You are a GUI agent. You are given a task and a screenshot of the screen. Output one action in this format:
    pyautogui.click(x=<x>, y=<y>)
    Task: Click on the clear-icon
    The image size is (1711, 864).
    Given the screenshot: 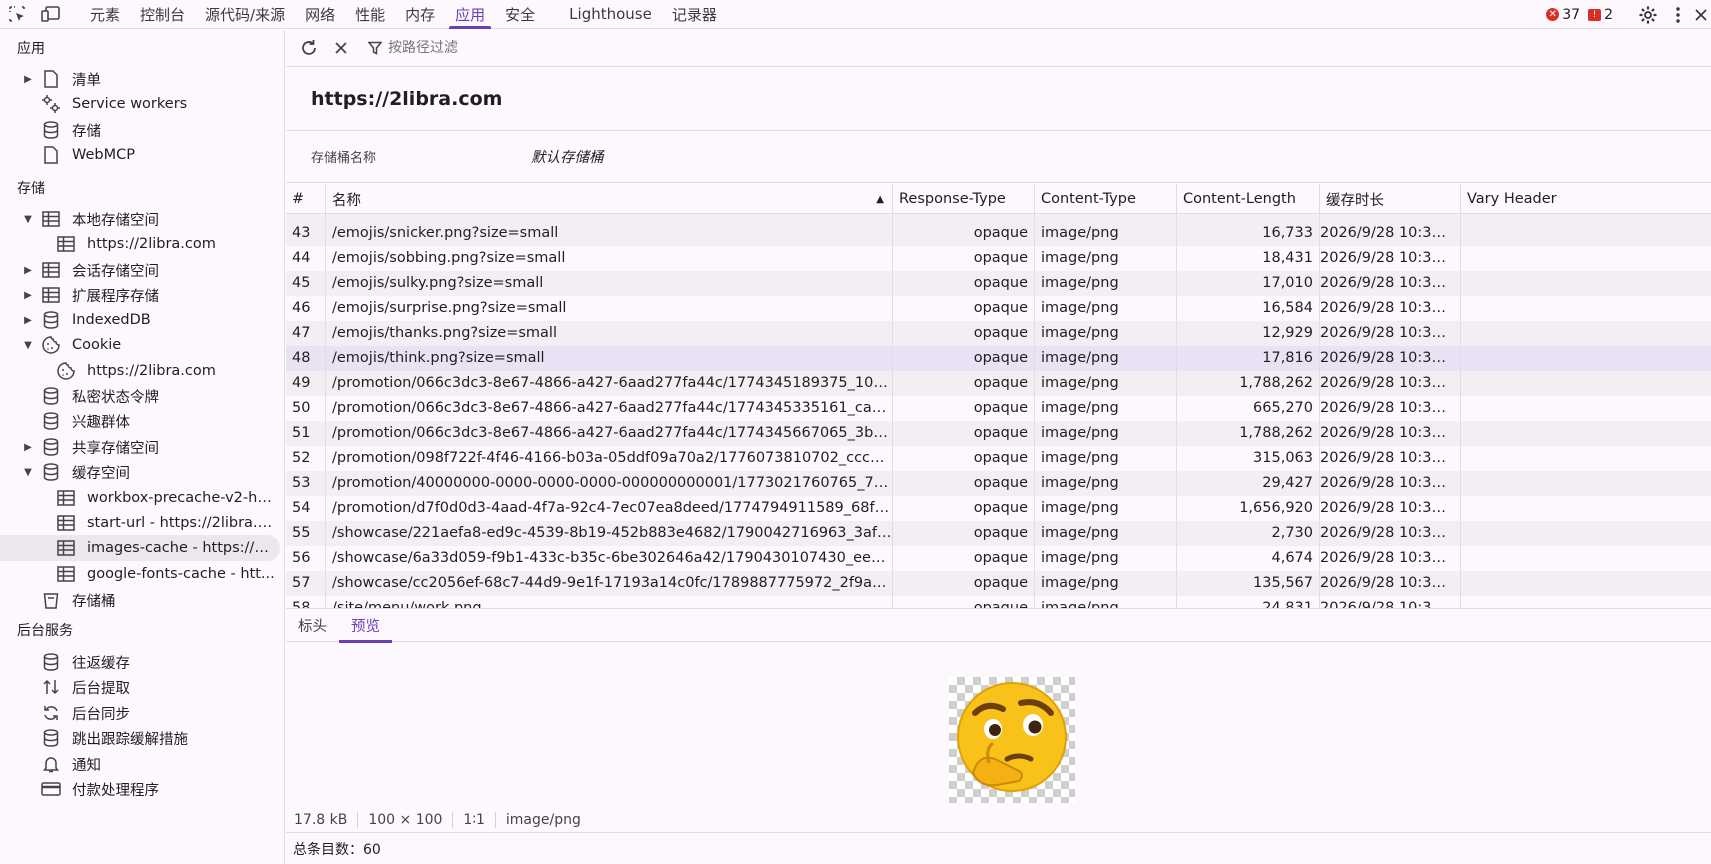 What is the action you would take?
    pyautogui.click(x=341, y=48)
    